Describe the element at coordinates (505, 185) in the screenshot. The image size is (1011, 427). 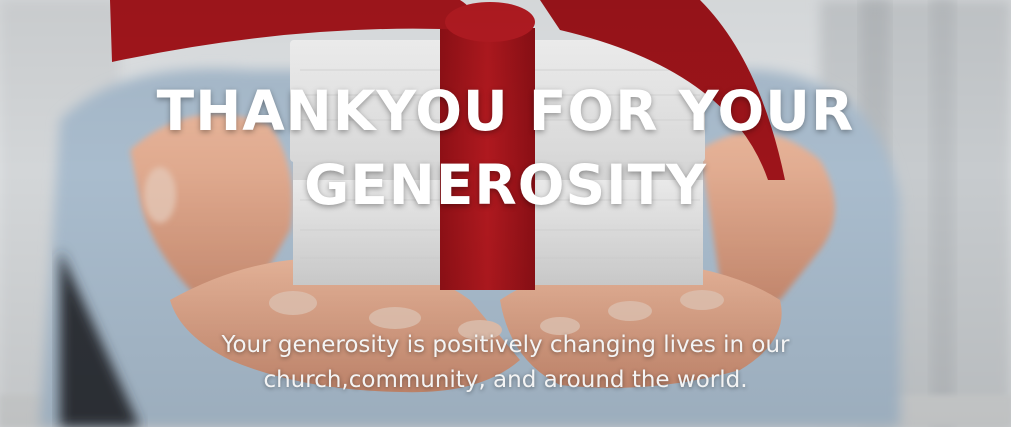
I see `headline-line-2: GENEROSITY` at that location.